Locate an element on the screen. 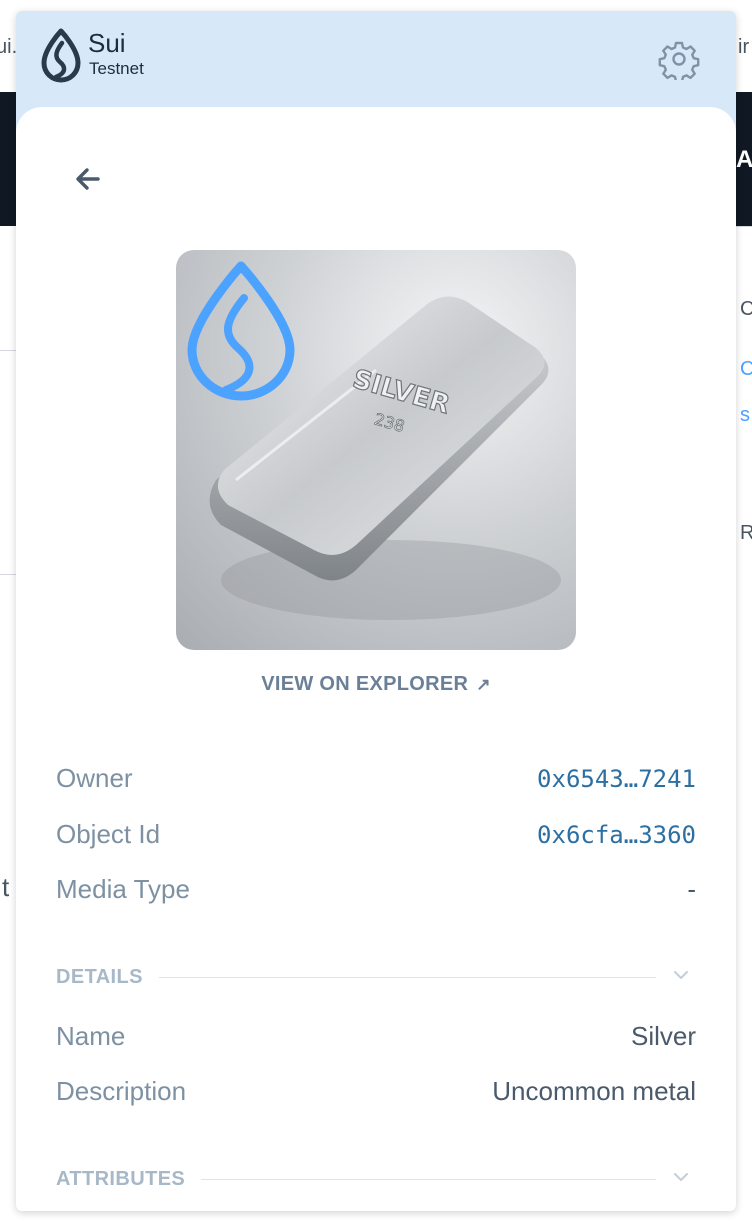 The width and height of the screenshot is (752, 1232). object-id-label: Object Id is located at coordinates (108, 834).